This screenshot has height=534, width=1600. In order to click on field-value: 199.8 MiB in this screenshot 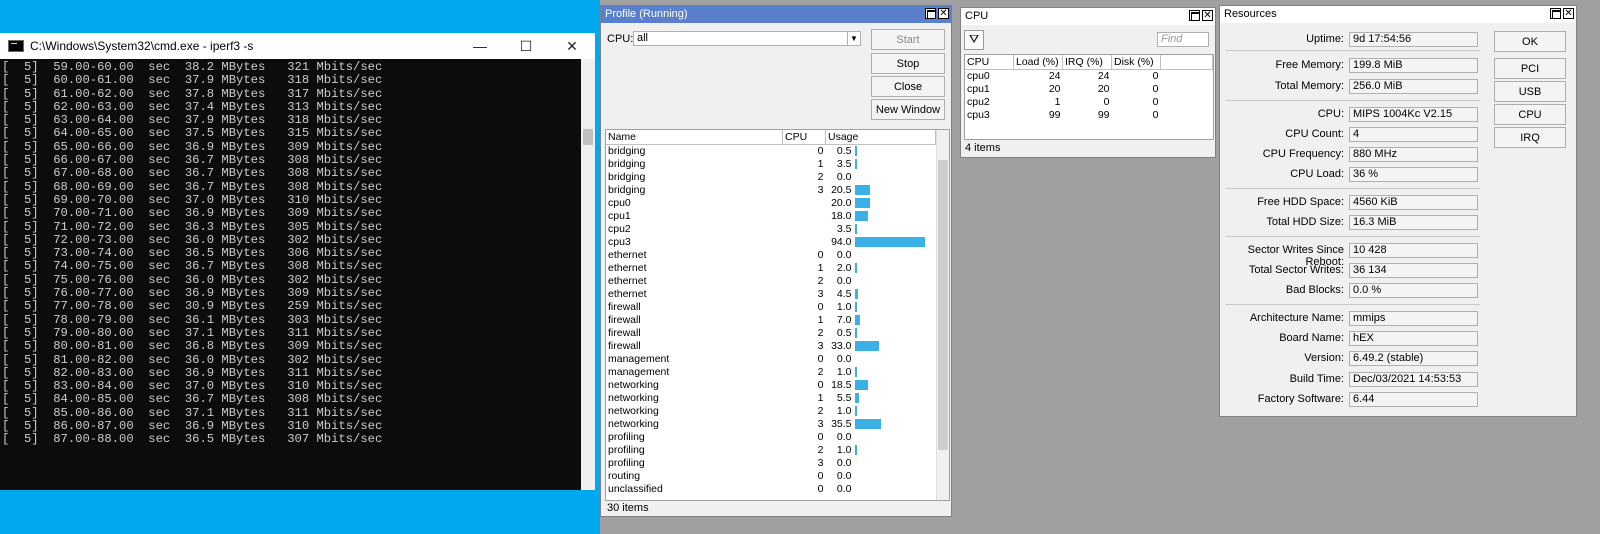, I will do `click(1413, 65)`.